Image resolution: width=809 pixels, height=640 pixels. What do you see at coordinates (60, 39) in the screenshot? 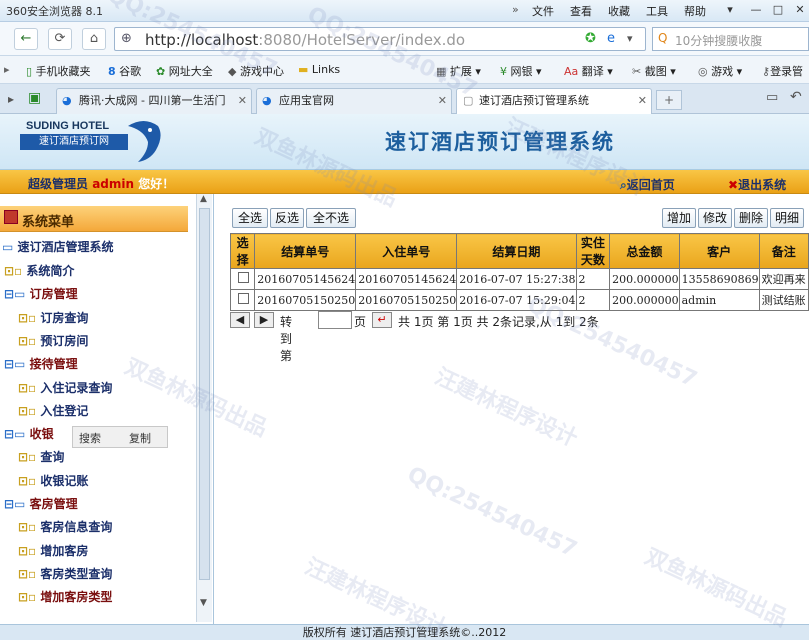
I see `refresh-icon: ⟳` at bounding box center [60, 39].